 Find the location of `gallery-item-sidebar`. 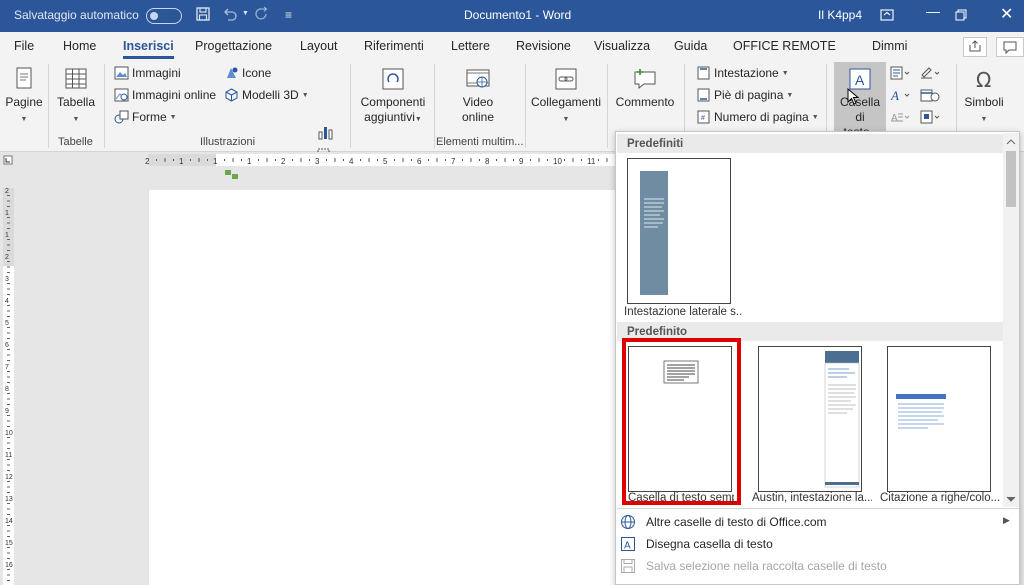

gallery-item-sidebar is located at coordinates (679, 231).